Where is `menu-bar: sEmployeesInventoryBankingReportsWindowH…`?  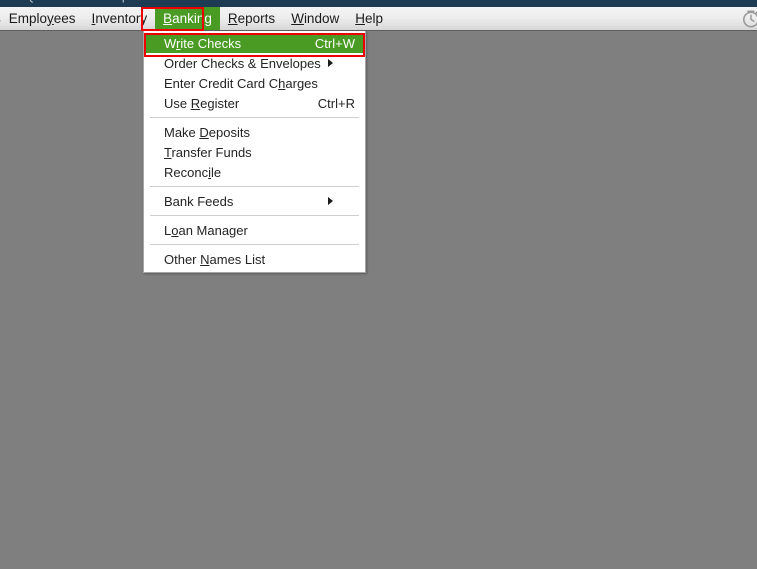 menu-bar: sEmployeesInventoryBankingReportsWindowH… is located at coordinates (378, 19).